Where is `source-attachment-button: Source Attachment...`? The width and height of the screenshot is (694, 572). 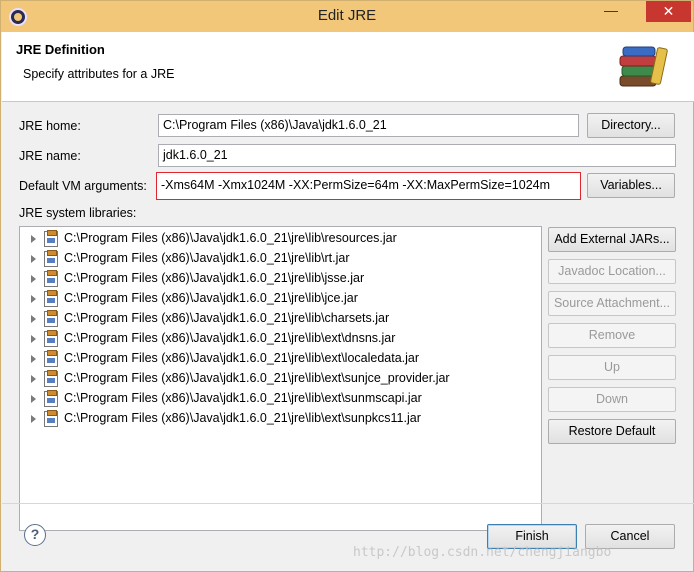
source-attachment-button: Source Attachment... is located at coordinates (612, 303).